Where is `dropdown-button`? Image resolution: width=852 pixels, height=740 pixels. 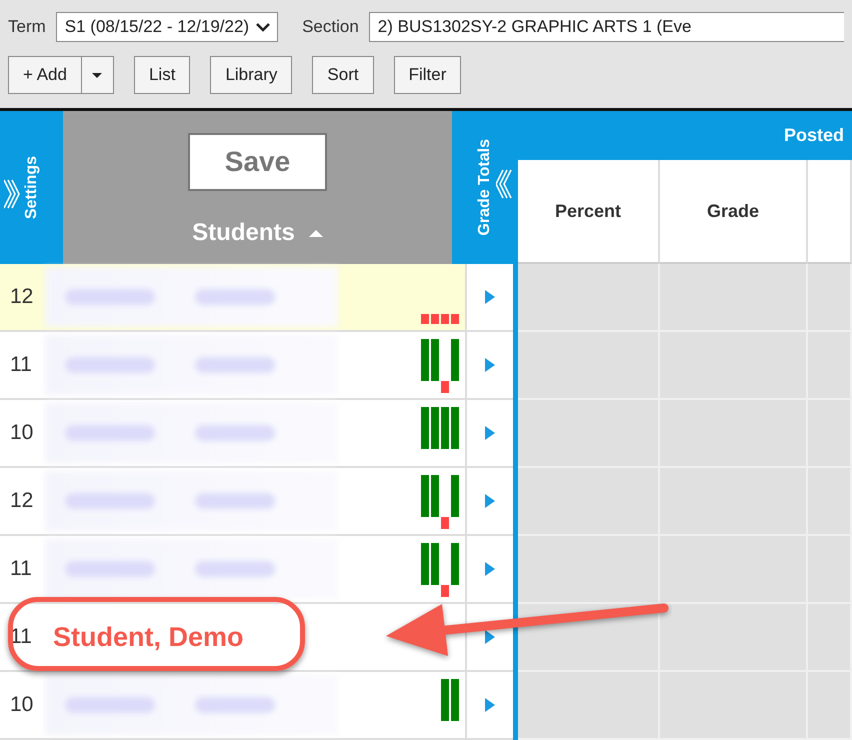 dropdown-button is located at coordinates (98, 75).